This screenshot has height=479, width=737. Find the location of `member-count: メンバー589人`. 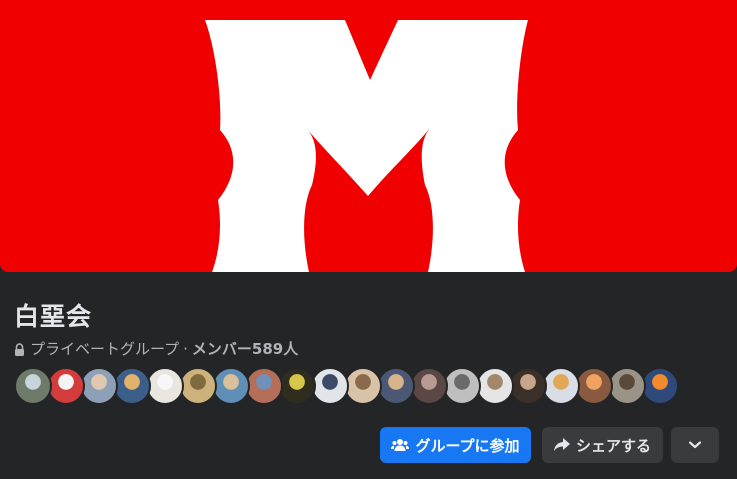

member-count: メンバー589人 is located at coordinates (245, 348).